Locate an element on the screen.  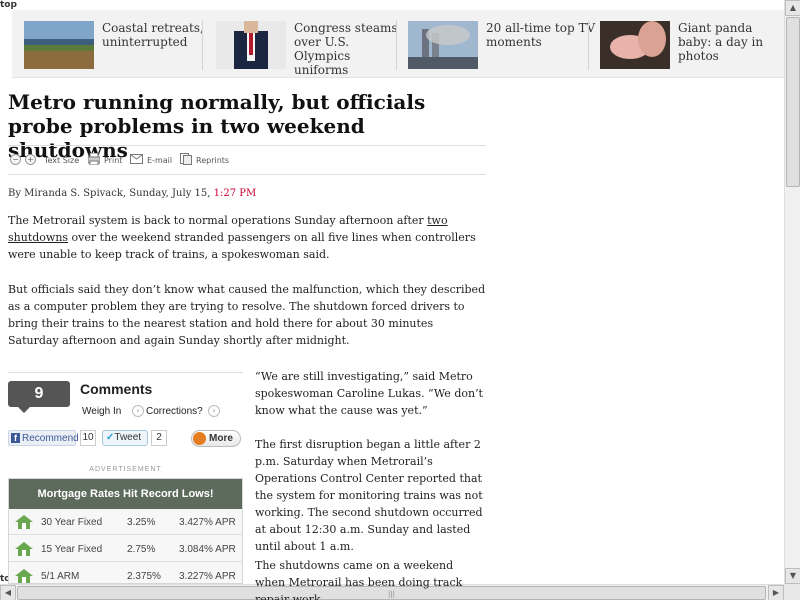
increase-text-size-button: + is located at coordinates (30, 159).